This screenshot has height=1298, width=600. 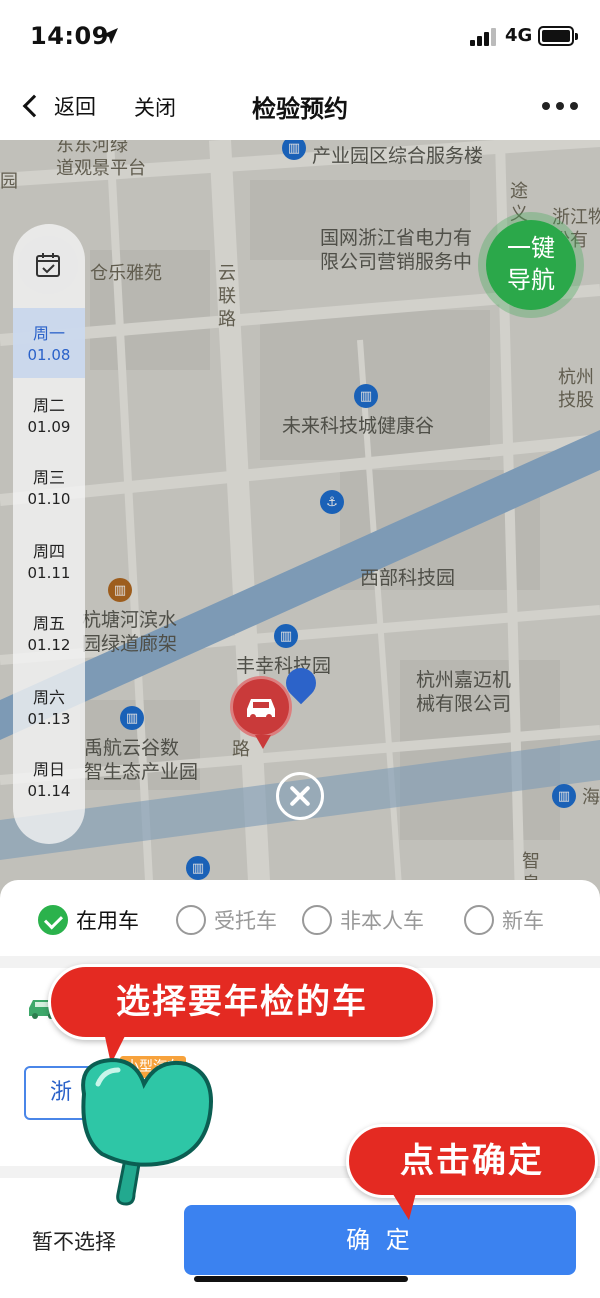 What do you see at coordinates (382, 921) in the screenshot?
I see `vehicle-type-label: 非本人车` at bounding box center [382, 921].